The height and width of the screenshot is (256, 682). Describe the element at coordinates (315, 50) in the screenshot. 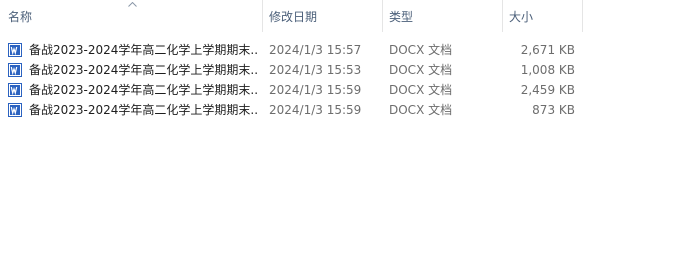

I see `file-modified-date: 2024/1/3 15:57` at that location.